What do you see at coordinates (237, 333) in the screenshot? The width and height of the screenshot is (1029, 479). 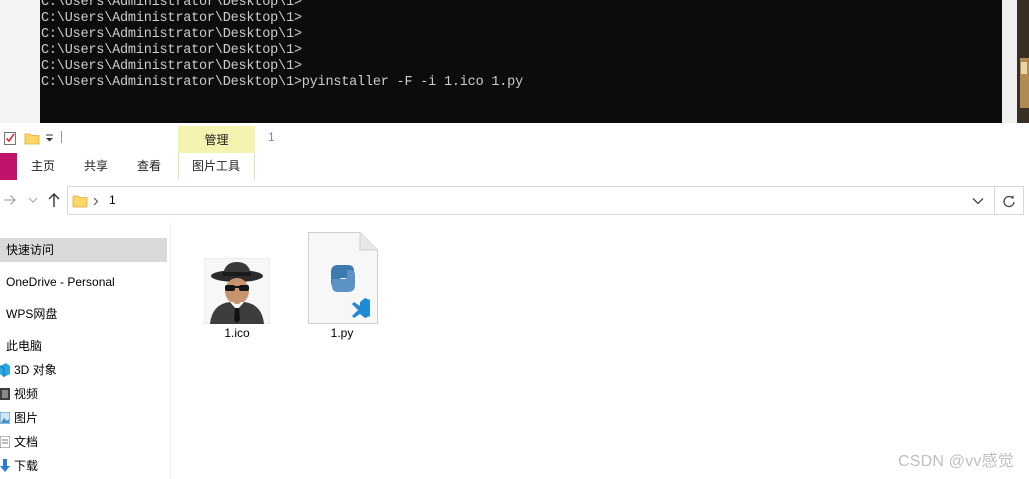 I see `file-name: 1.ico` at bounding box center [237, 333].